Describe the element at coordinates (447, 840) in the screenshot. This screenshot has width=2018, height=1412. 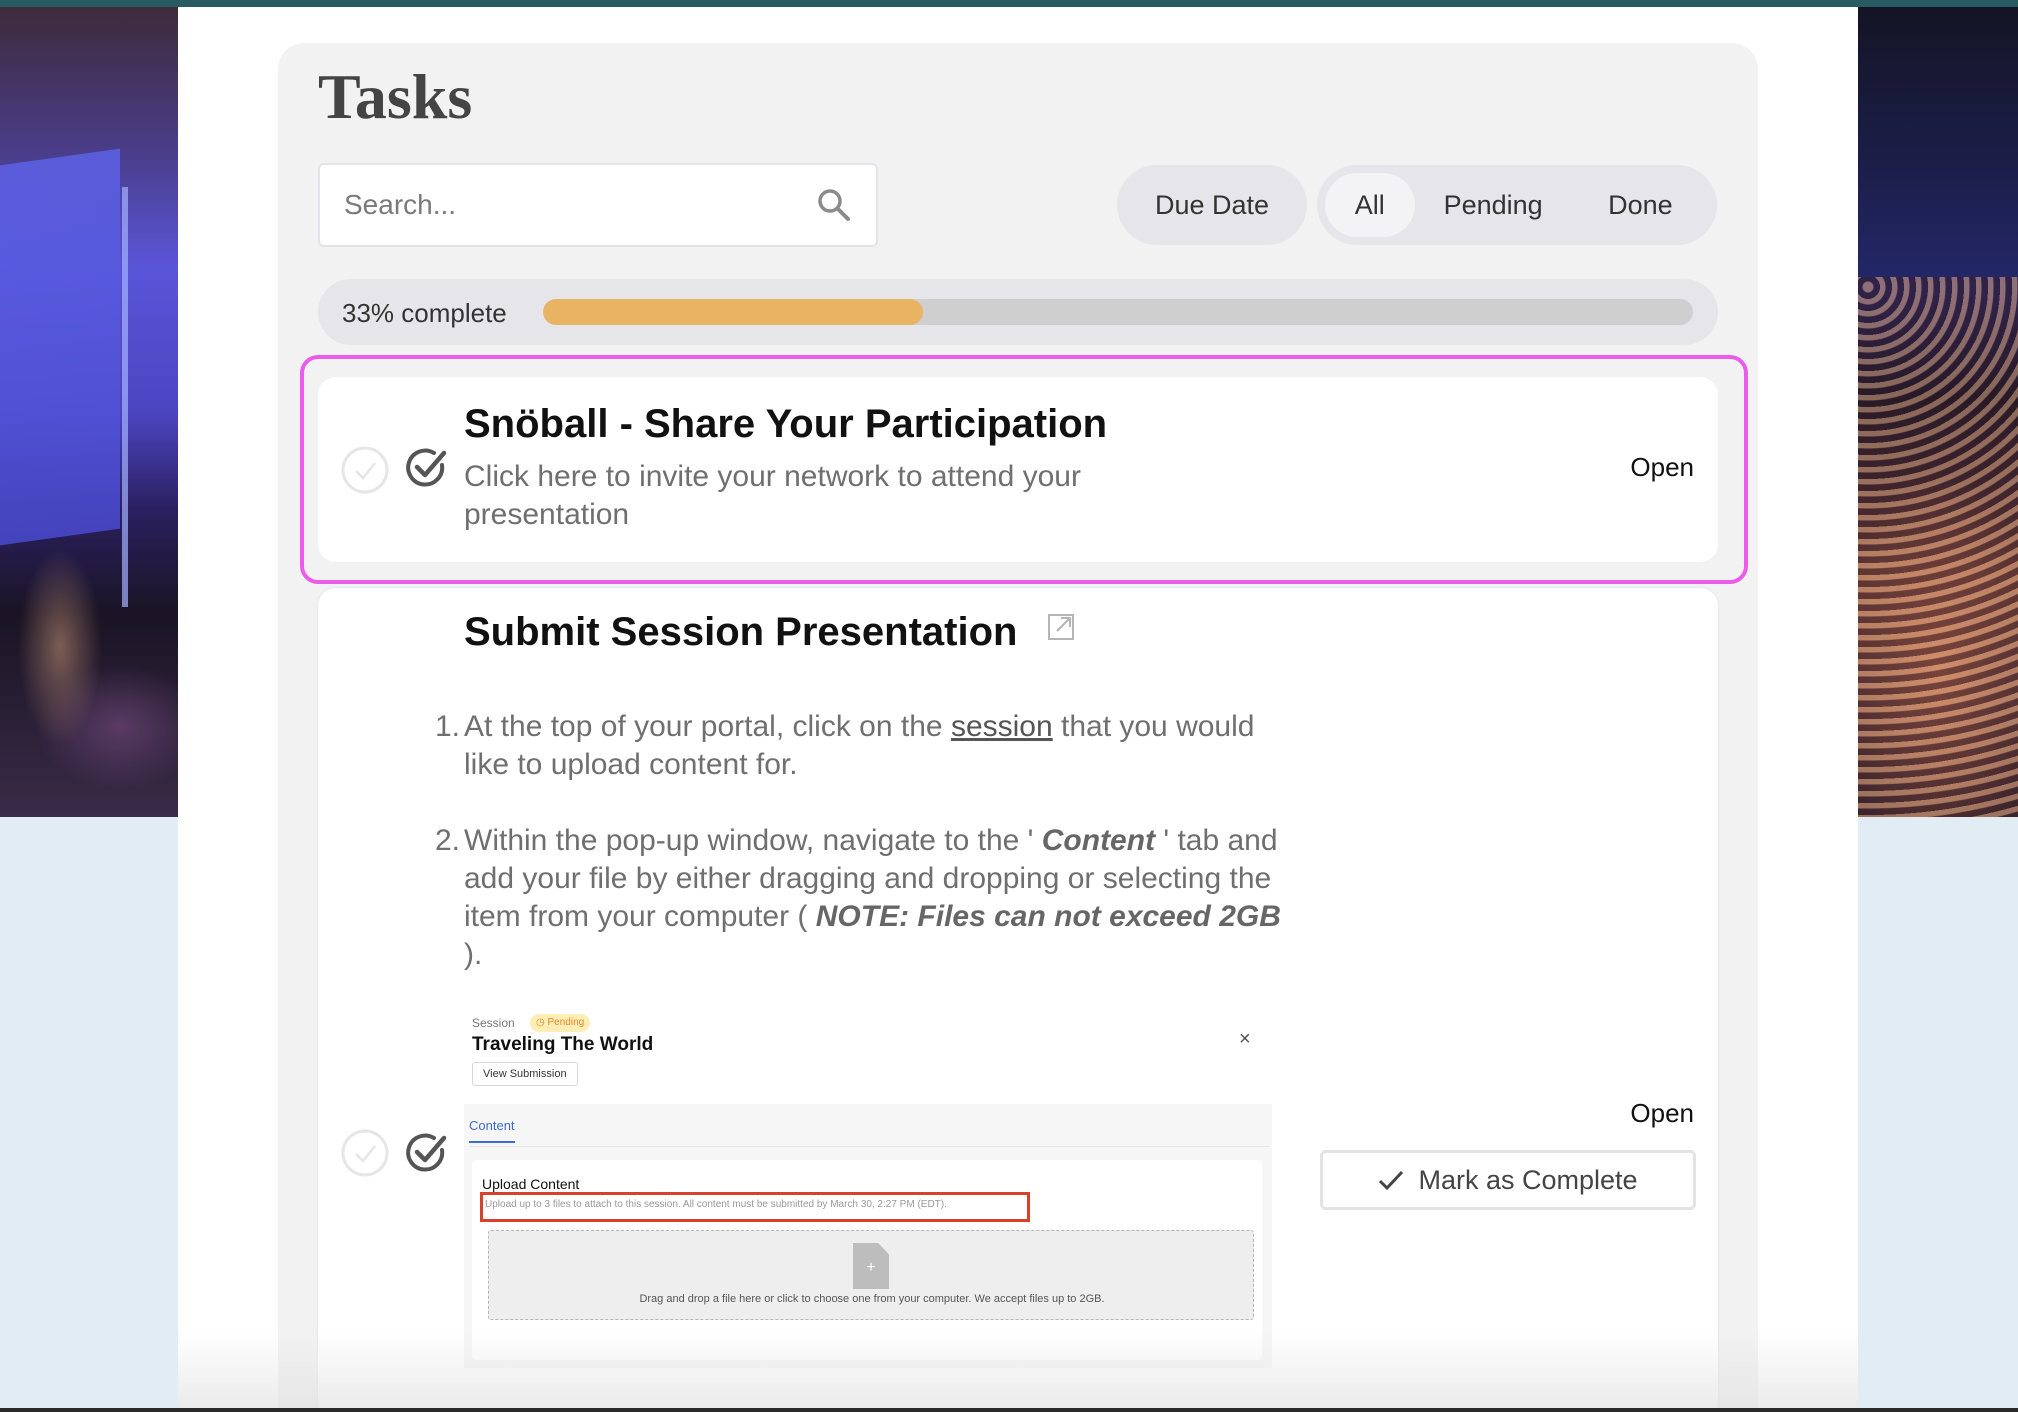
I see `step-number: 2.` at that location.